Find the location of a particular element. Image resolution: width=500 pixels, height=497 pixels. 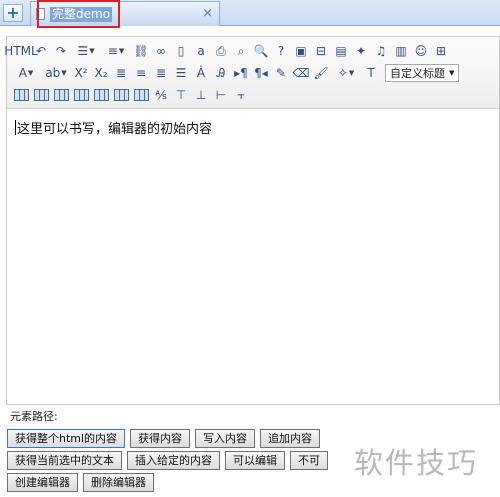

font-color-button: A ▼ is located at coordinates (26, 73).